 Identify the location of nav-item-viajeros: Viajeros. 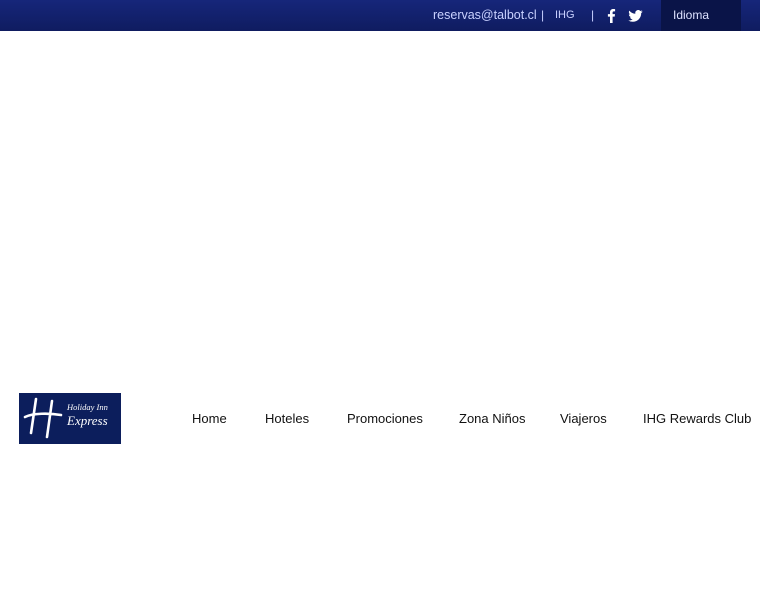
(583, 418).